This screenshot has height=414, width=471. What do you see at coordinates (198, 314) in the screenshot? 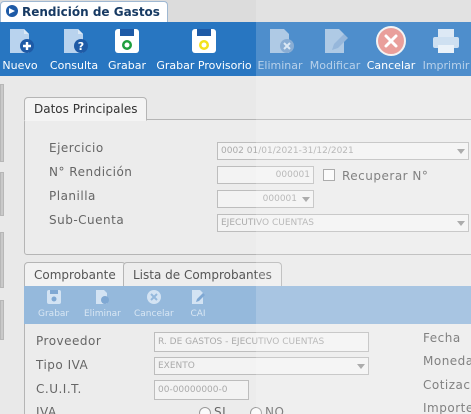
I see `comprobante-cai-label: CAI` at bounding box center [198, 314].